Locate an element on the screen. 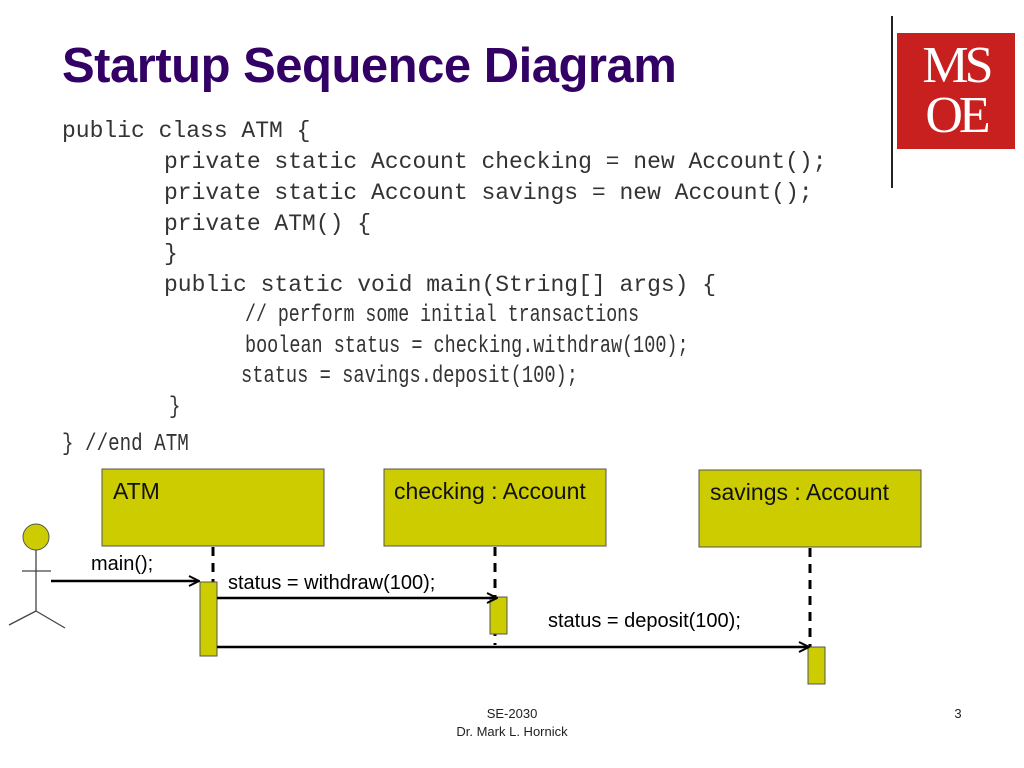 This screenshot has width=1024, height=768. message-label-withdraw: status = withdraw(100); is located at coordinates (332, 583).